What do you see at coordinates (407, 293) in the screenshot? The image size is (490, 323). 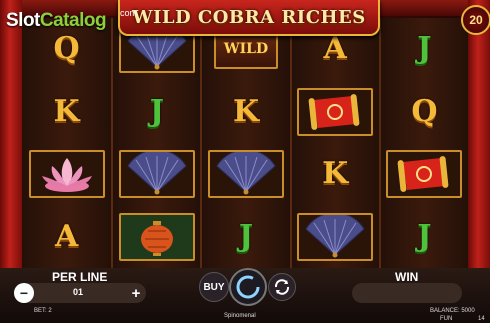 I see `win-display` at bounding box center [407, 293].